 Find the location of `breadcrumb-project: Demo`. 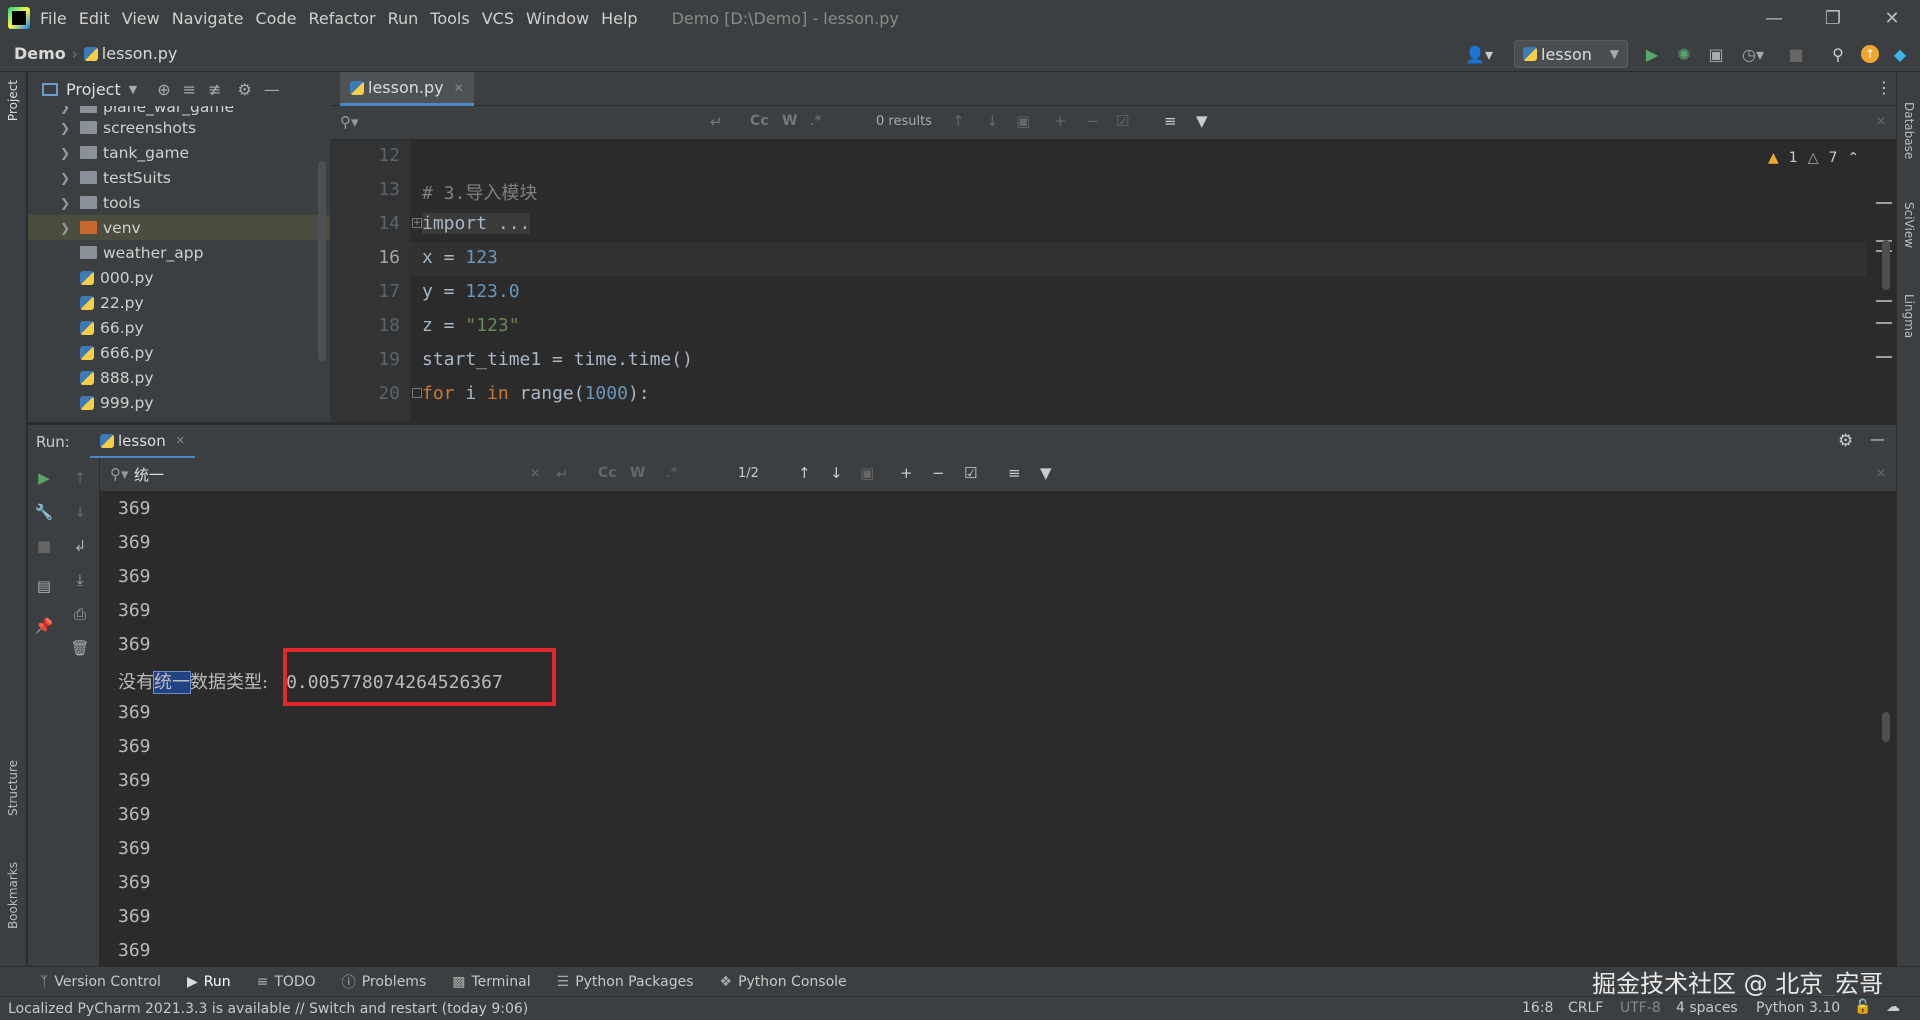

breadcrumb-project: Demo is located at coordinates (40, 53).